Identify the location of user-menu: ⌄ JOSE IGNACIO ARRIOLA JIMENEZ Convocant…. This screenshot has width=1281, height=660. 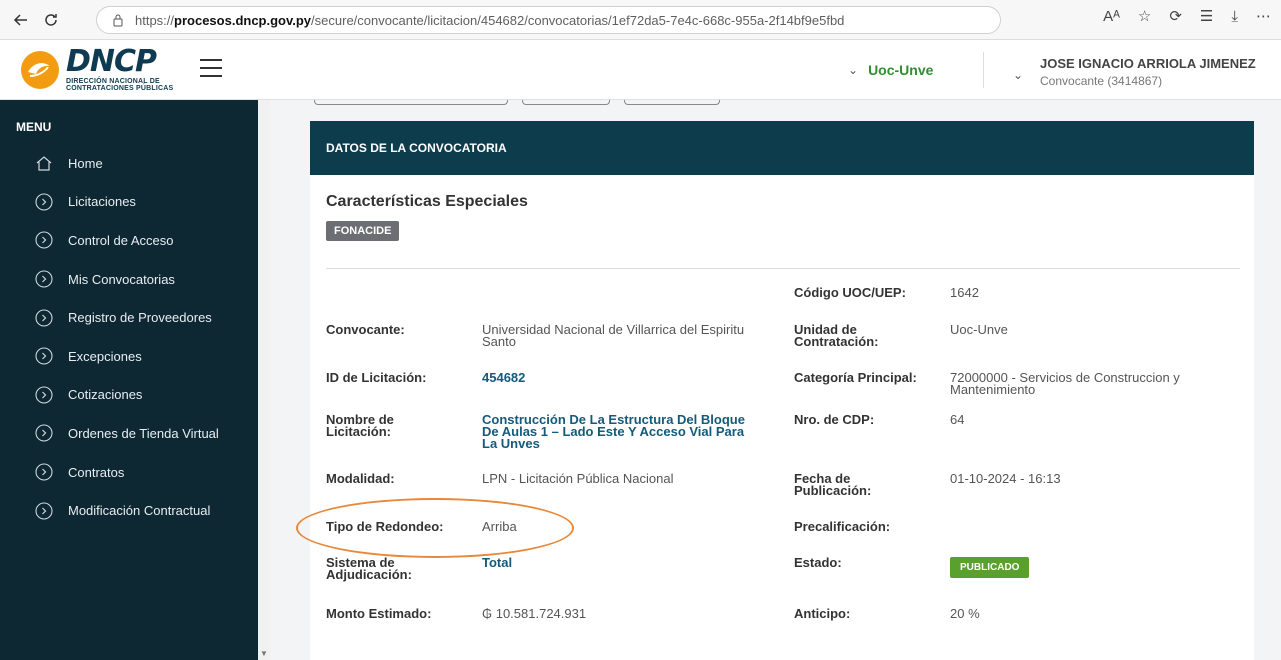
(1134, 72).